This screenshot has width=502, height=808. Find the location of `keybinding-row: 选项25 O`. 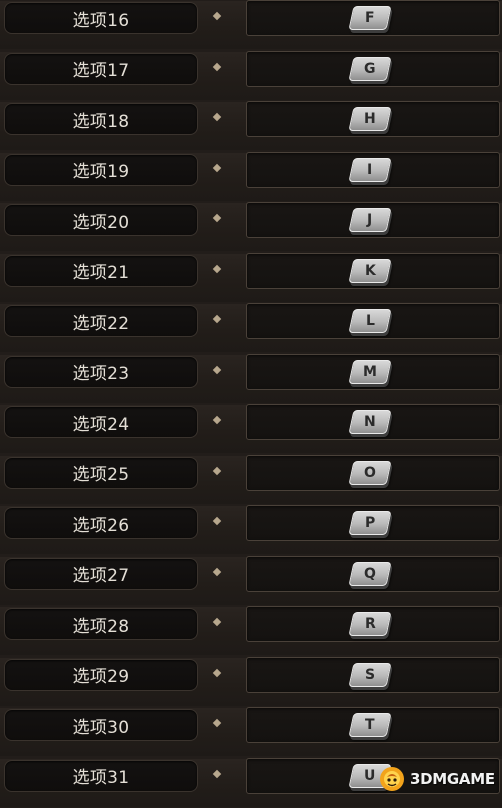

keybinding-row: 选项25 O is located at coordinates (251, 480).